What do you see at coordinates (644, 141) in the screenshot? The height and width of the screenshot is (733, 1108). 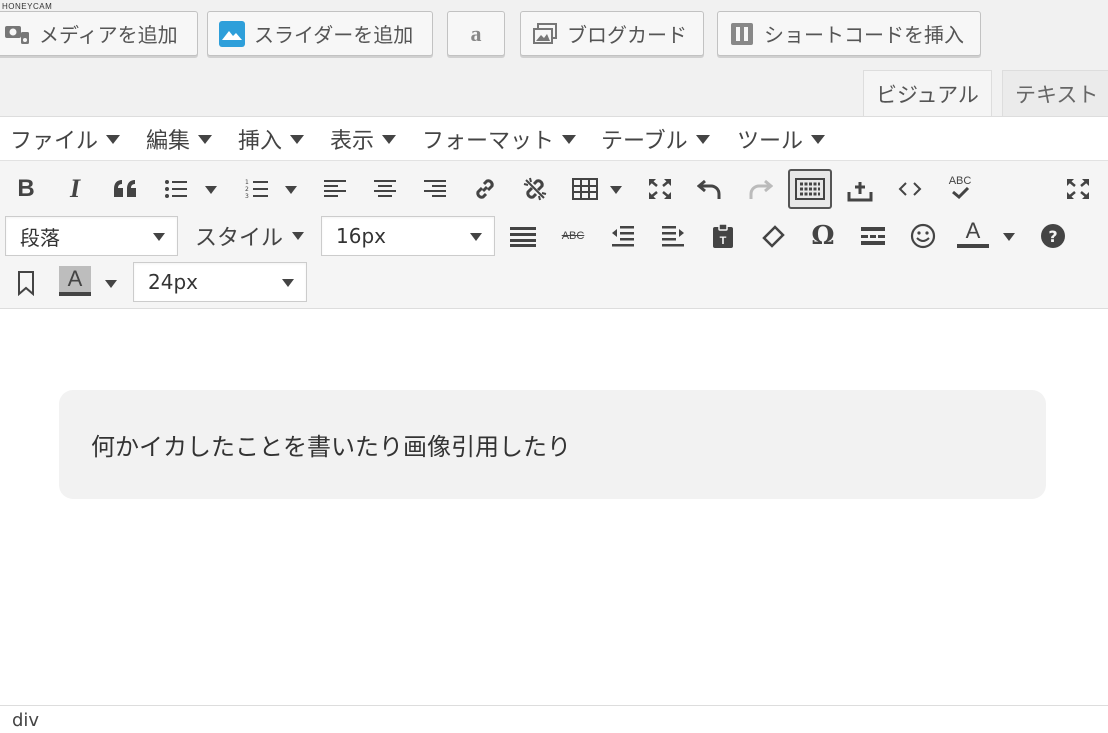 I see `menu-table-label: テーブル` at bounding box center [644, 141].